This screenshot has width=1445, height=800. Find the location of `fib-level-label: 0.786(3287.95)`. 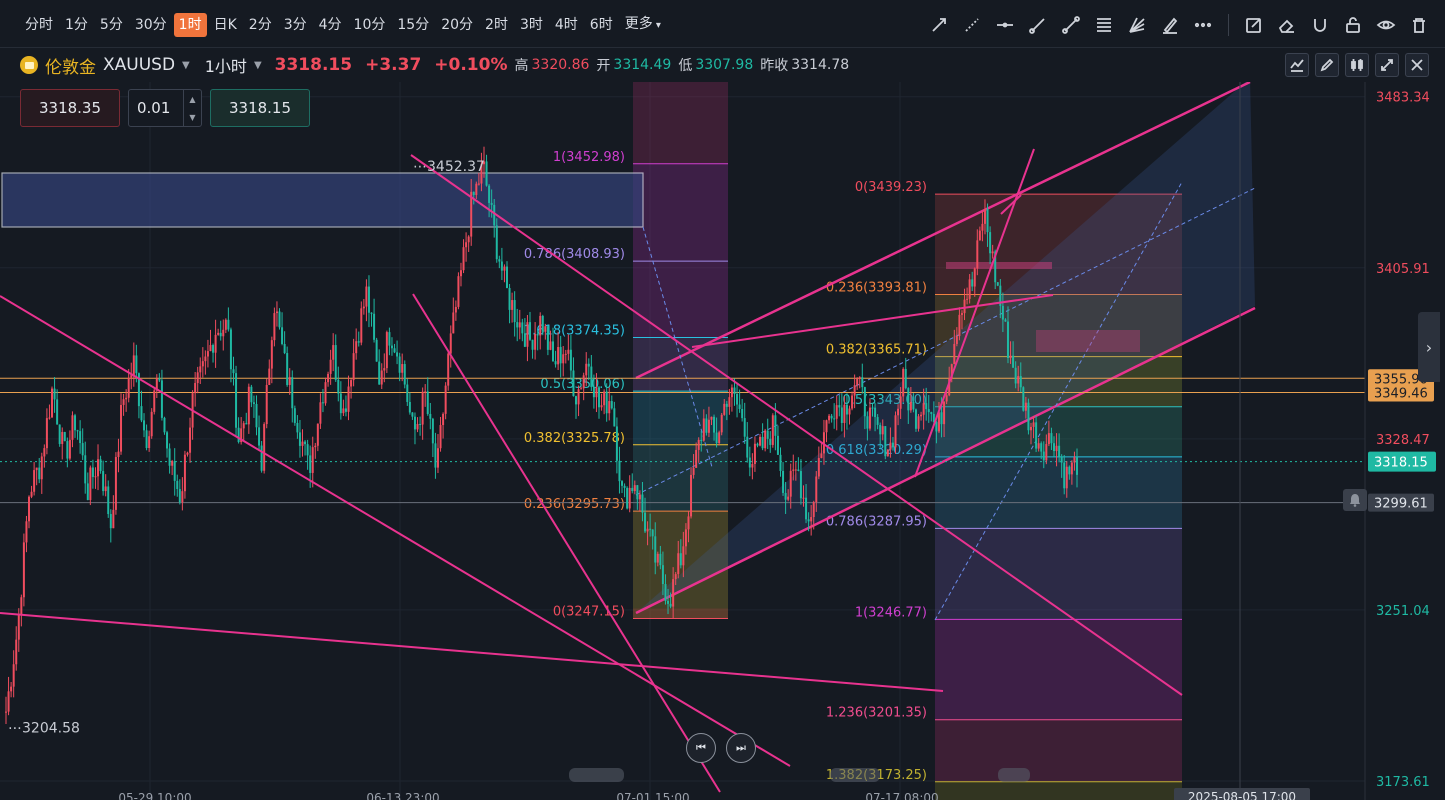

fib-level-label: 0.786(3287.95) is located at coordinates (876, 521).